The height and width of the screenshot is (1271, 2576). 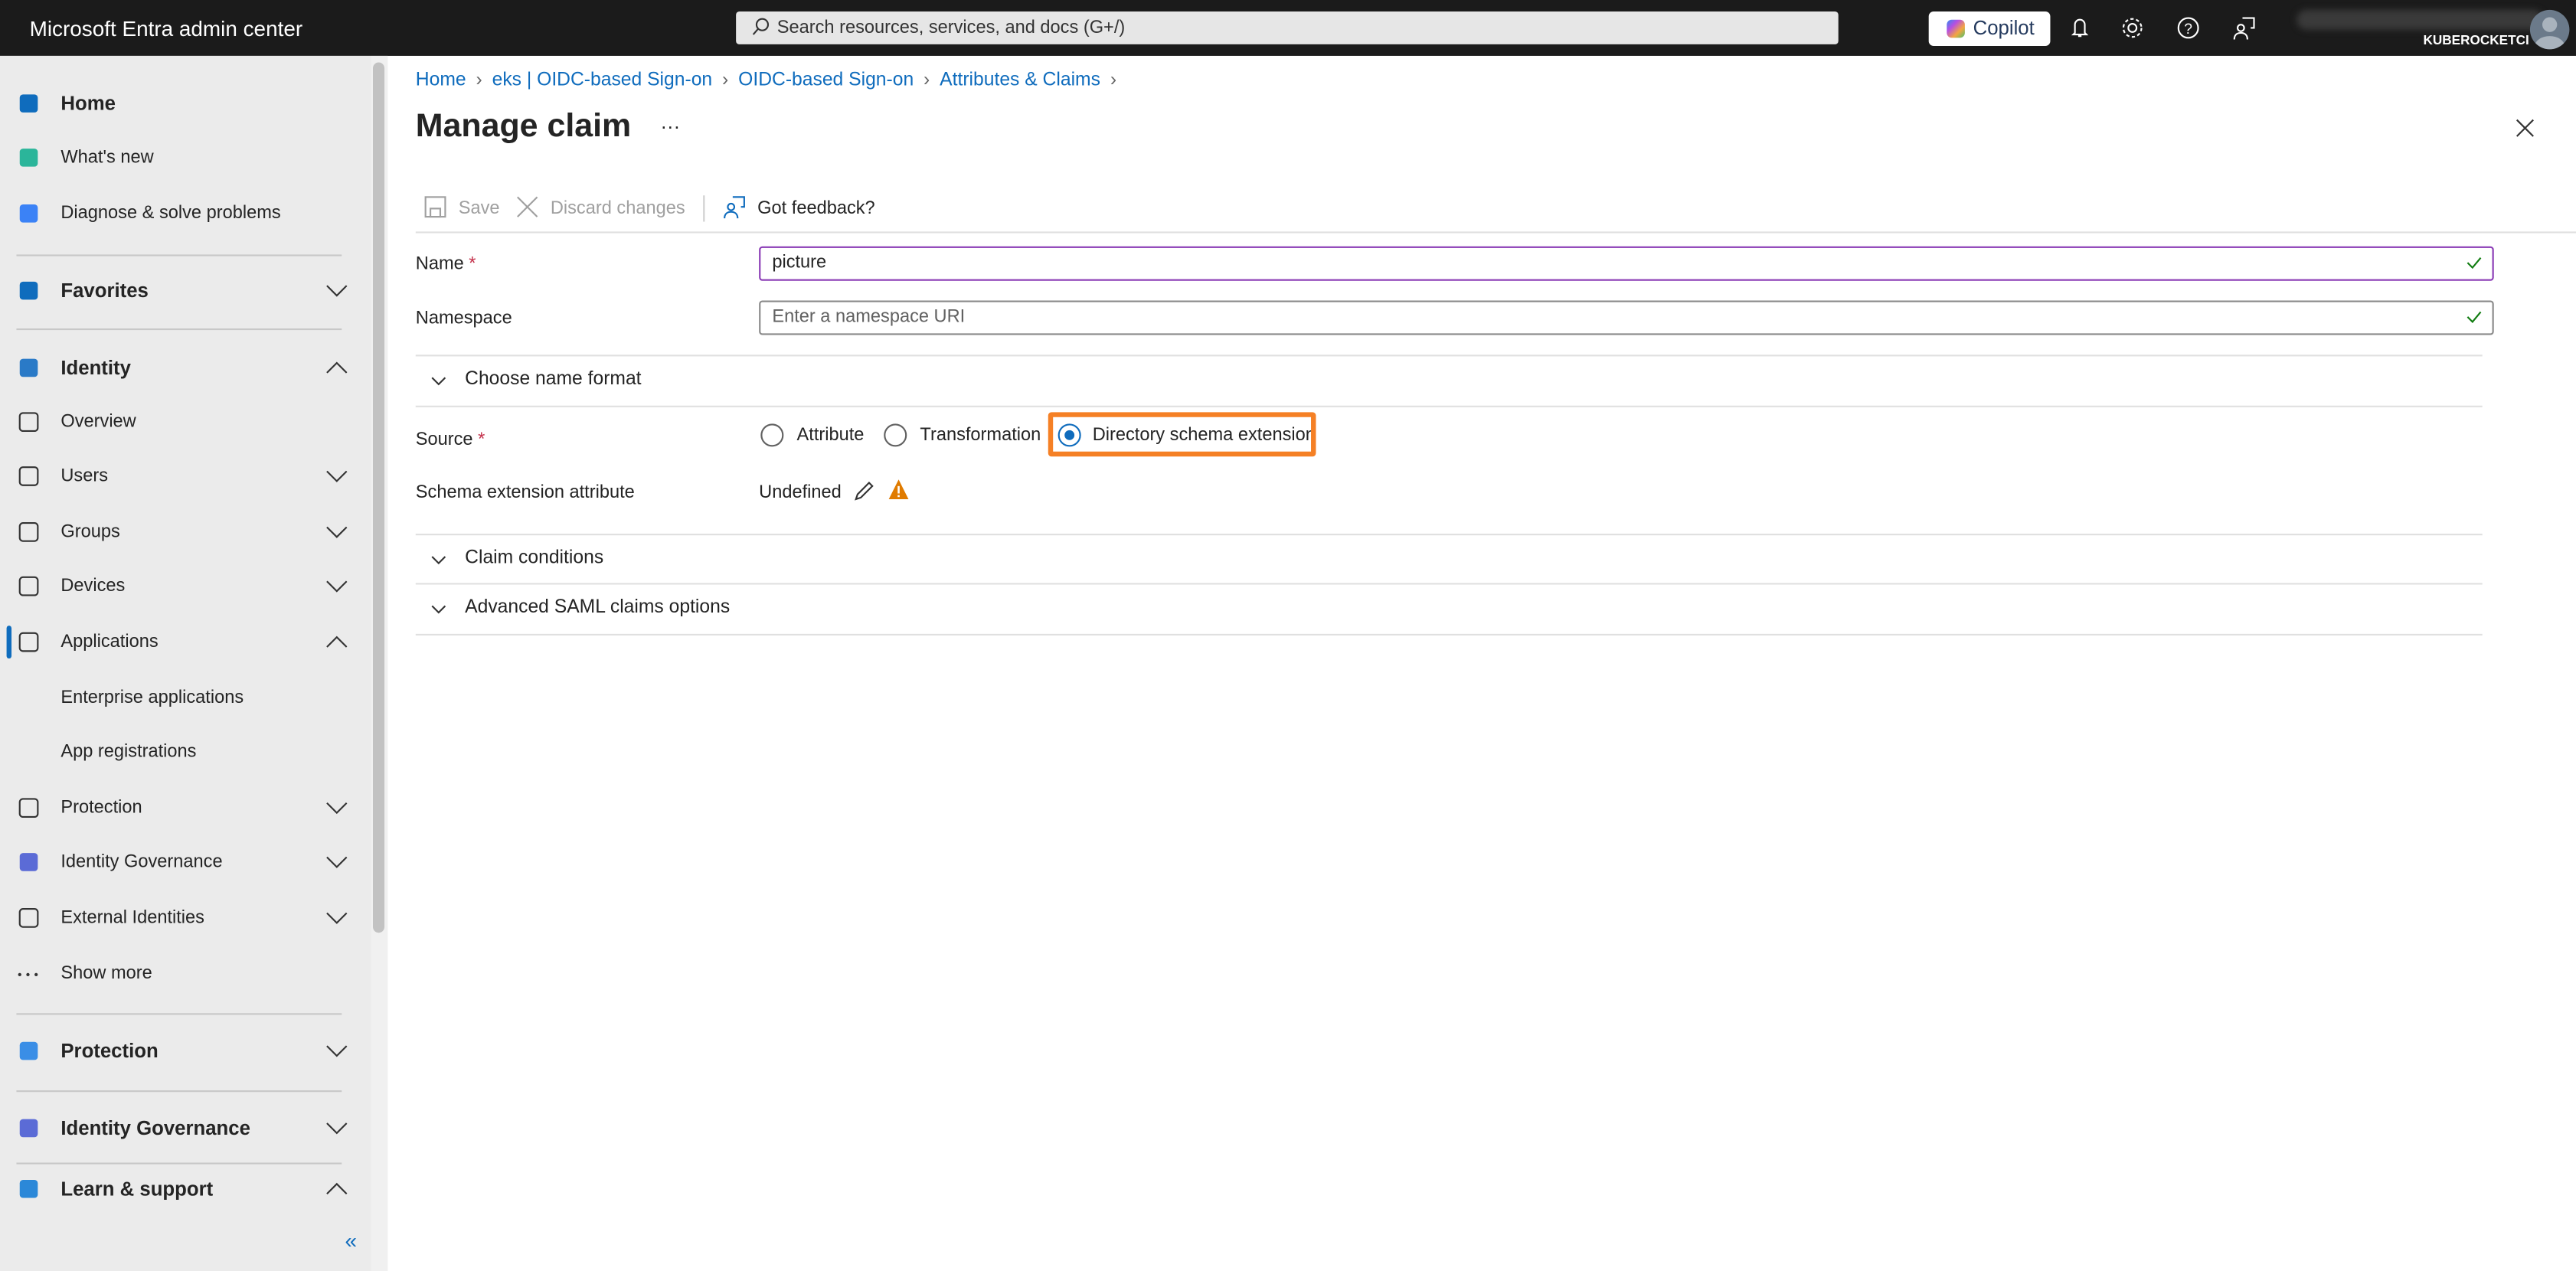 I want to click on feedback-icon, so click(x=2244, y=28).